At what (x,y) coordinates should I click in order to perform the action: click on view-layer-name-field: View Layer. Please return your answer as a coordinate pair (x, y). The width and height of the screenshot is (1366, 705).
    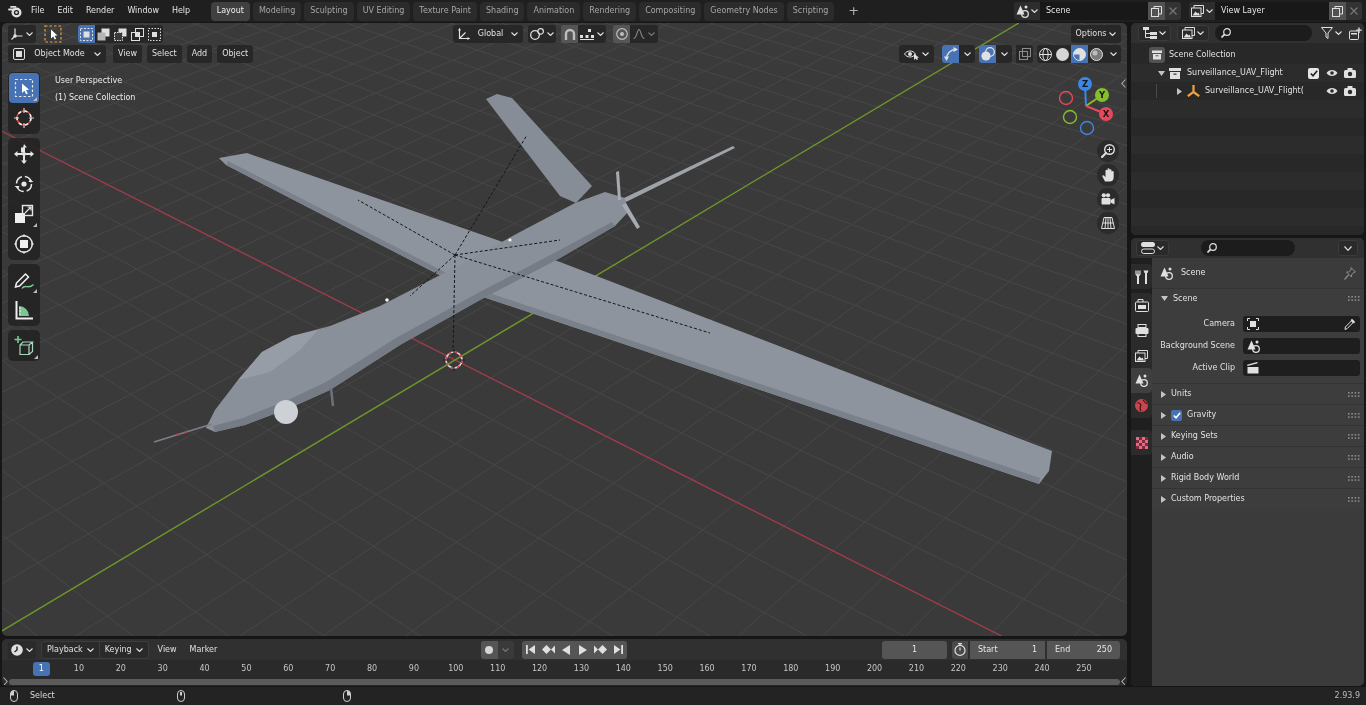
    Looking at the image, I should click on (1272, 11).